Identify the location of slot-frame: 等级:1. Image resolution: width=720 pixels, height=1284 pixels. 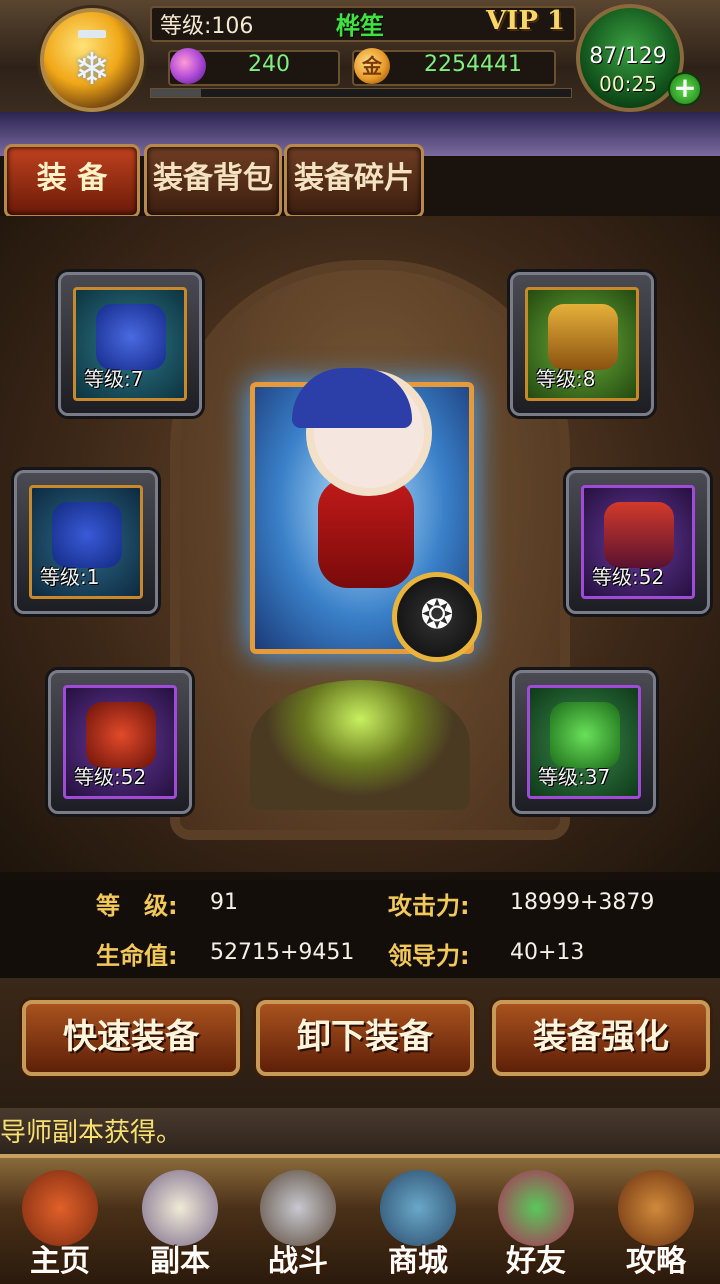
(86, 542).